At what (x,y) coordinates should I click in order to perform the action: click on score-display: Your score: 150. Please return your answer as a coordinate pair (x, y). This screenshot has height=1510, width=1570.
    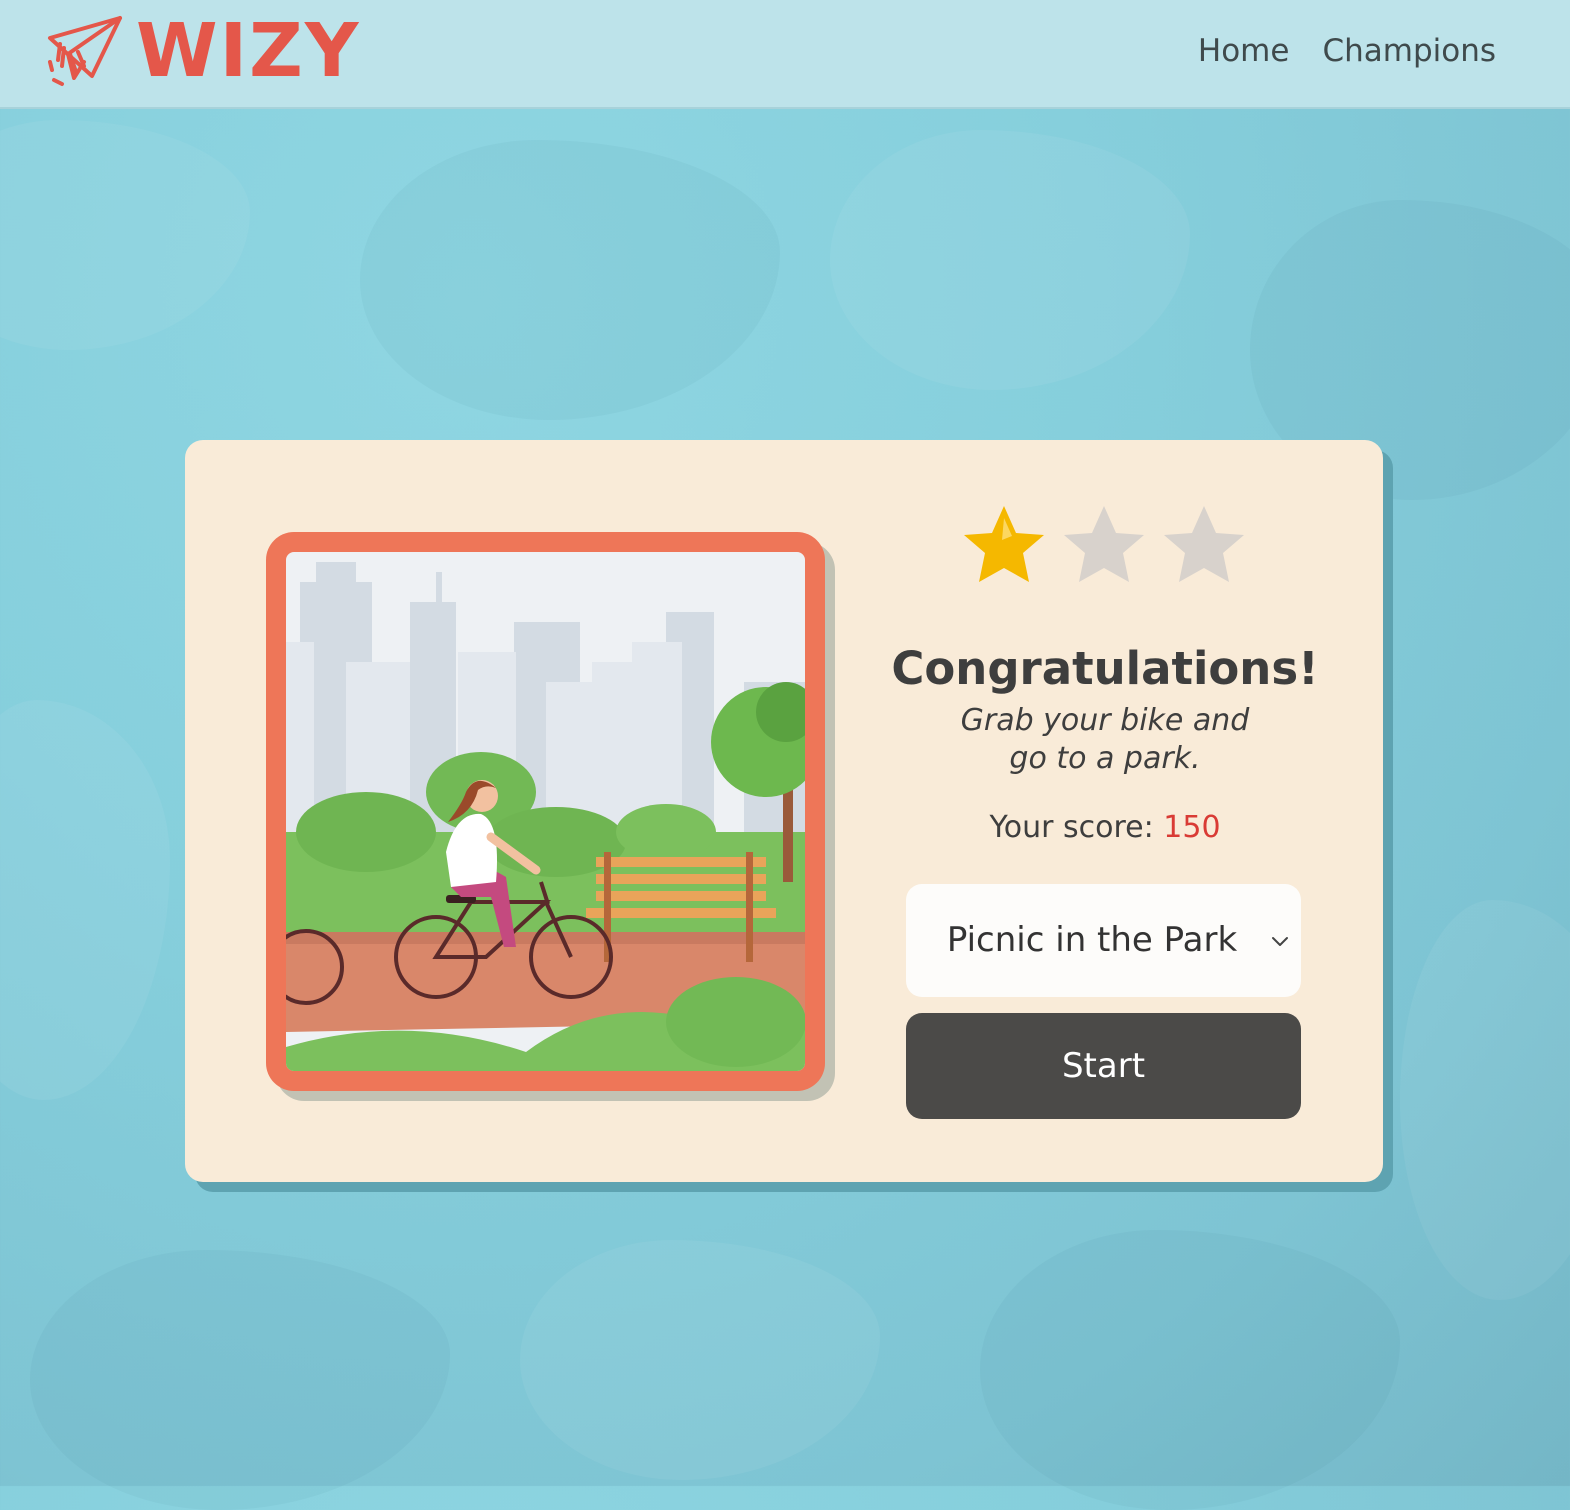
    Looking at the image, I should click on (1105, 827).